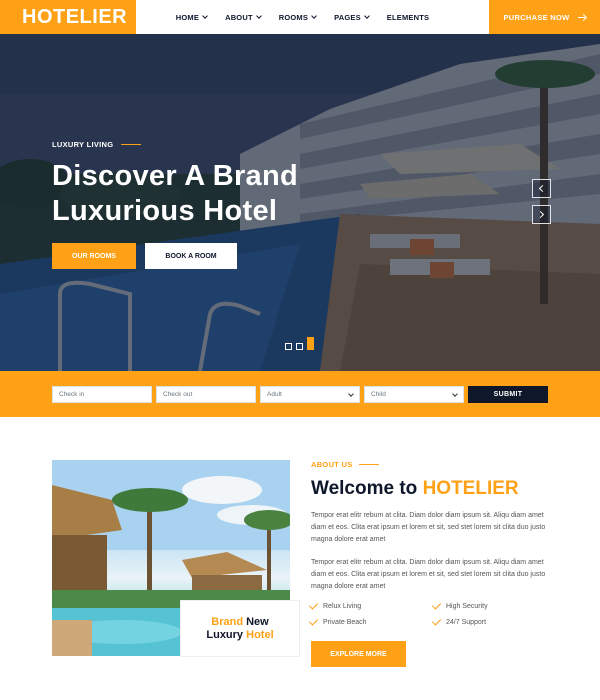 This screenshot has width=600, height=700. I want to click on about-title-prefix: Welcome to, so click(367, 488).